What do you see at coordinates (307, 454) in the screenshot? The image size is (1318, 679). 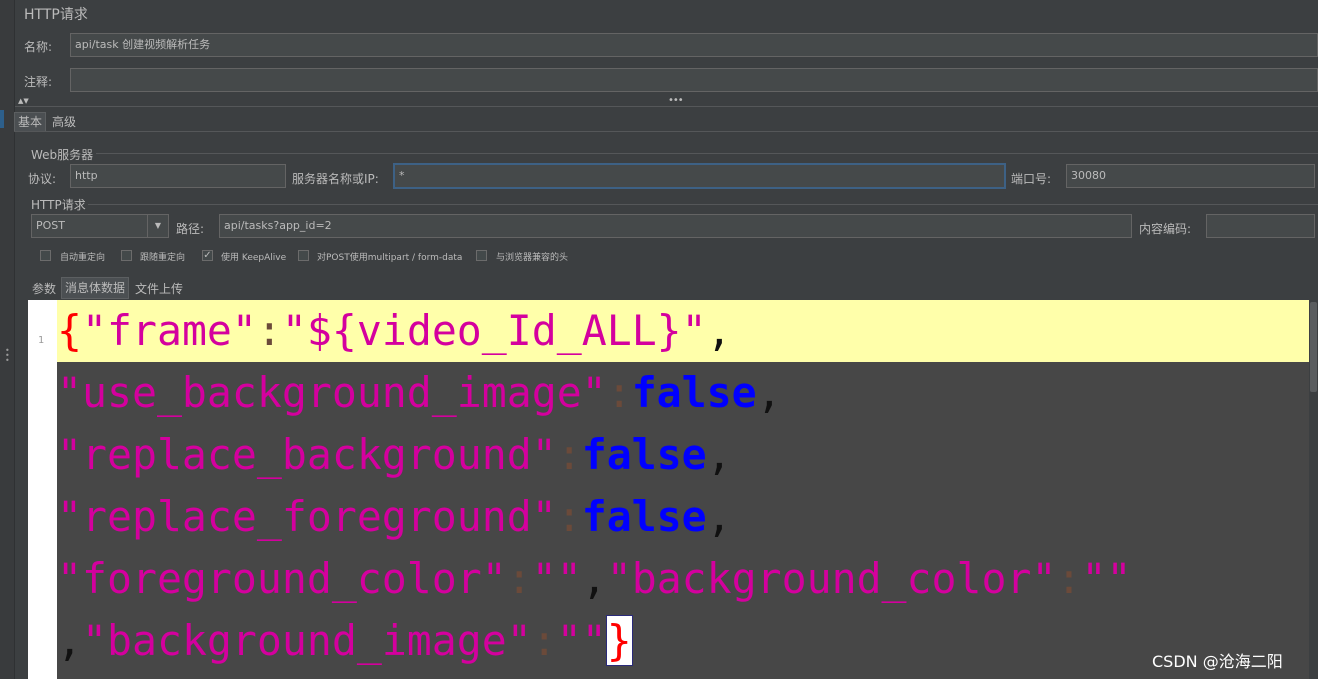 I see `json-key: "replace_background"` at bounding box center [307, 454].